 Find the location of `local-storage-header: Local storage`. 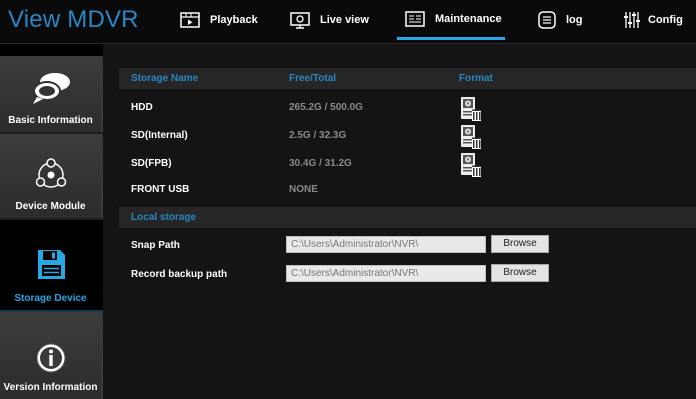

local-storage-header: Local storage is located at coordinates (407, 217).